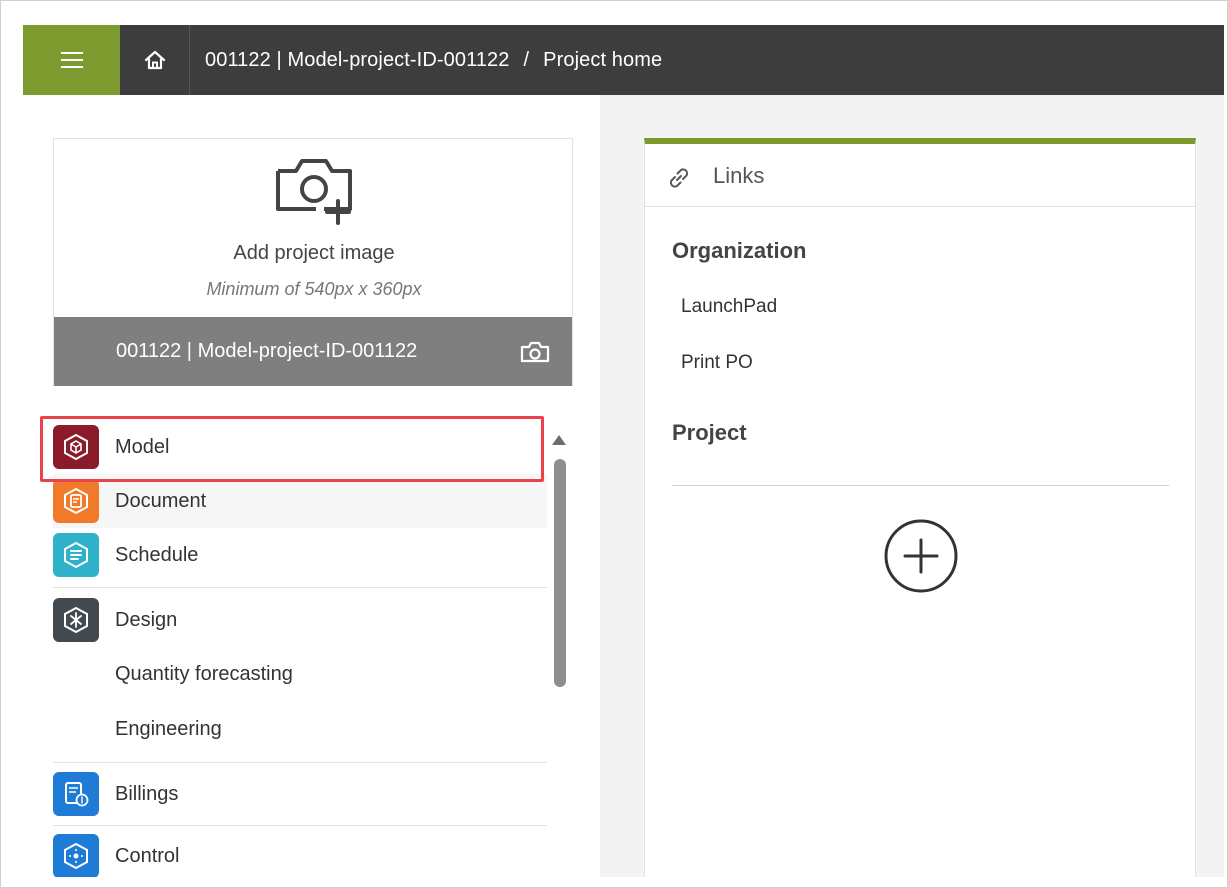 The width and height of the screenshot is (1228, 888). Describe the element at coordinates (76, 620) in the screenshot. I see `design-icon` at that location.